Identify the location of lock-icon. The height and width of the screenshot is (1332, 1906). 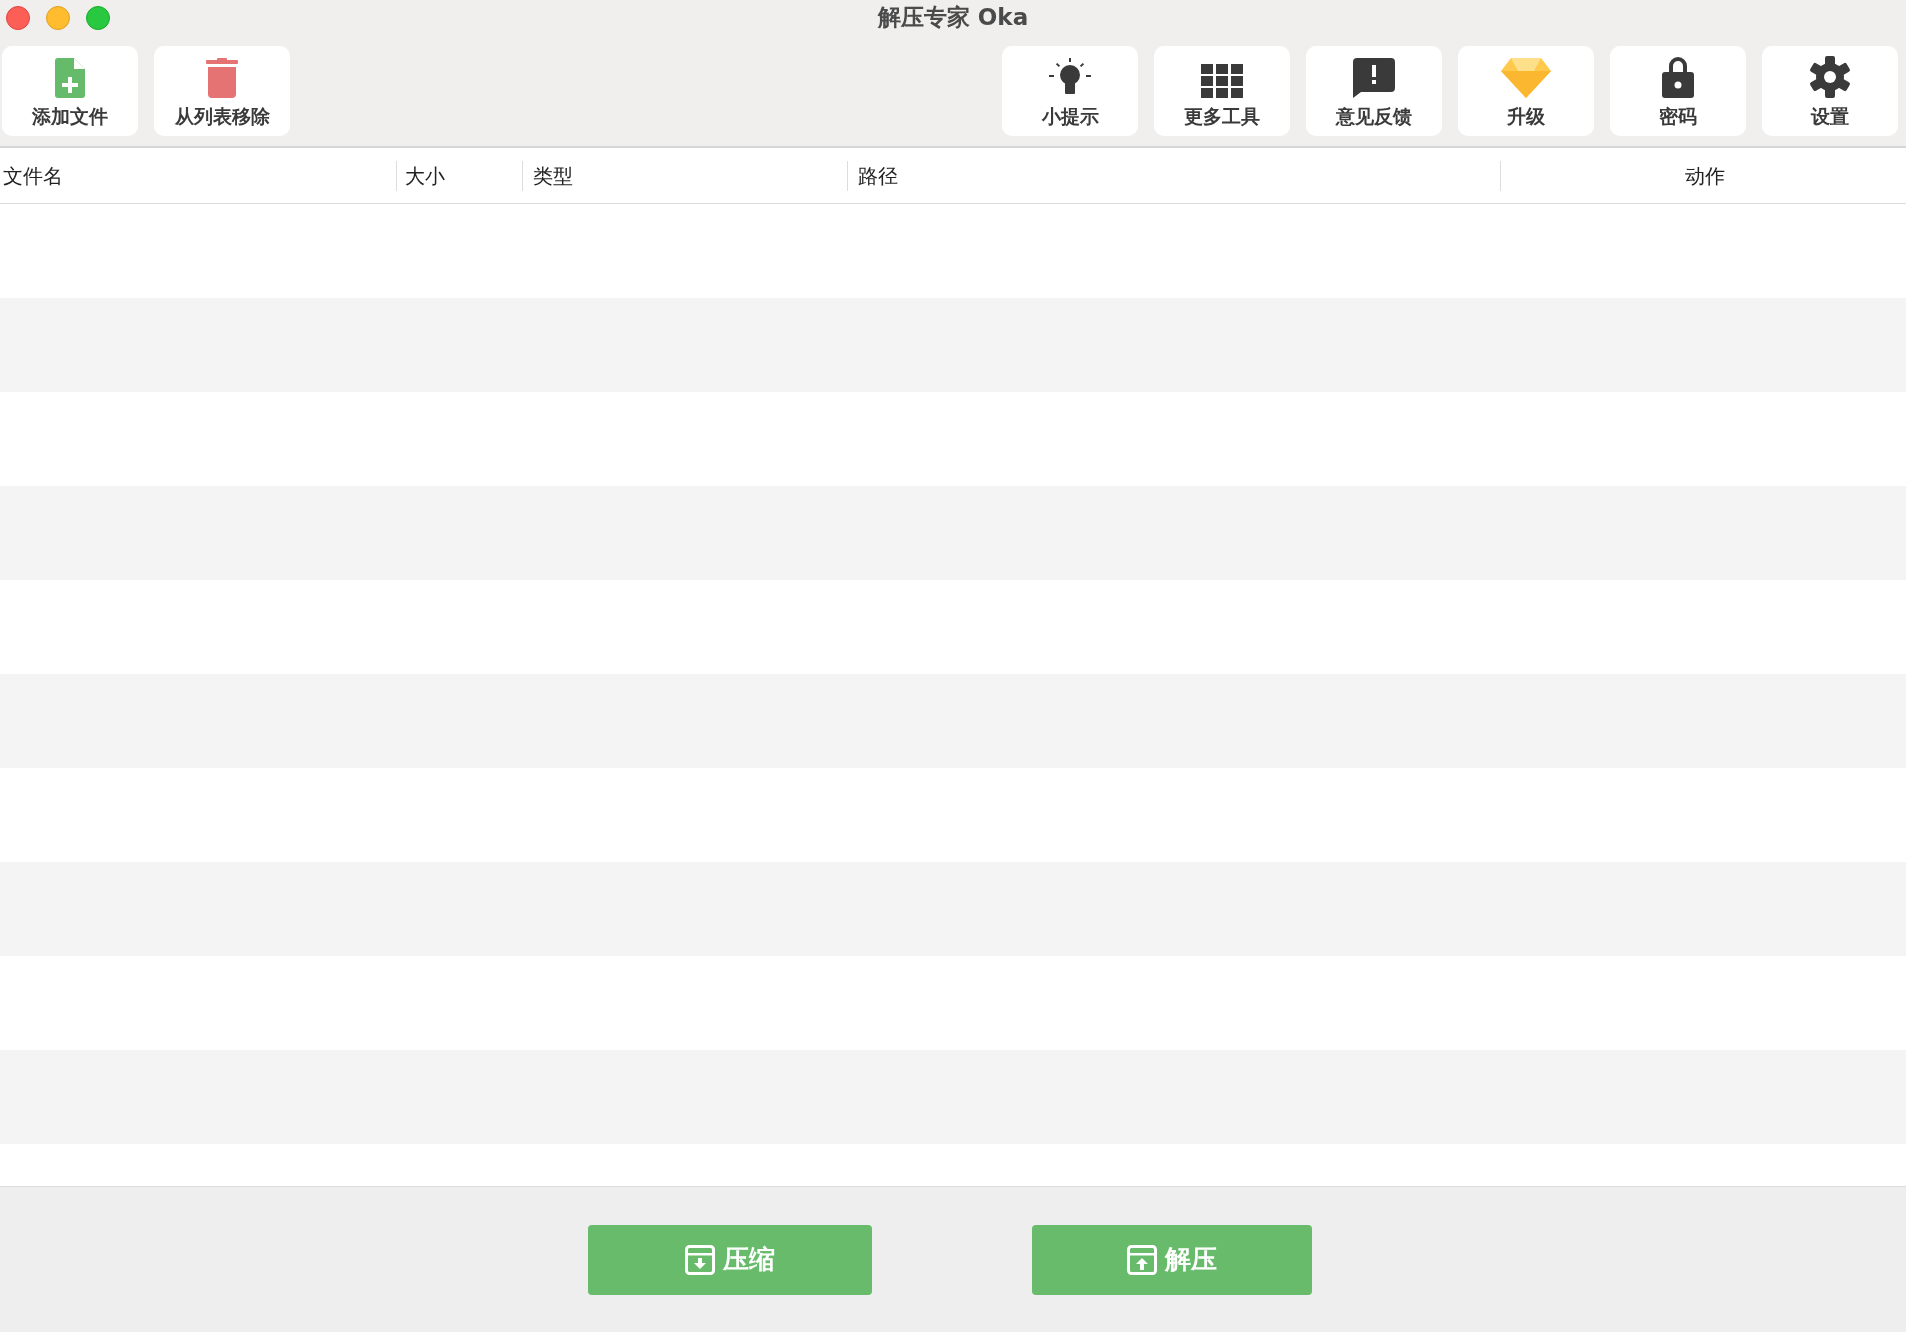
(1678, 77).